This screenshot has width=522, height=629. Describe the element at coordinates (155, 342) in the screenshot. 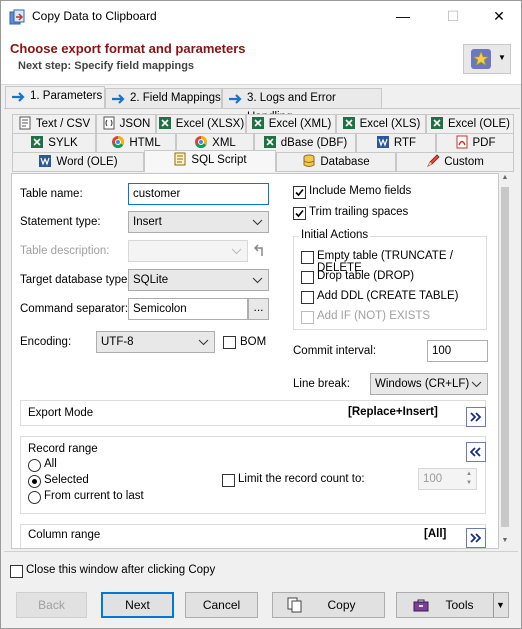

I see `encoding-select: UTF-8` at that location.